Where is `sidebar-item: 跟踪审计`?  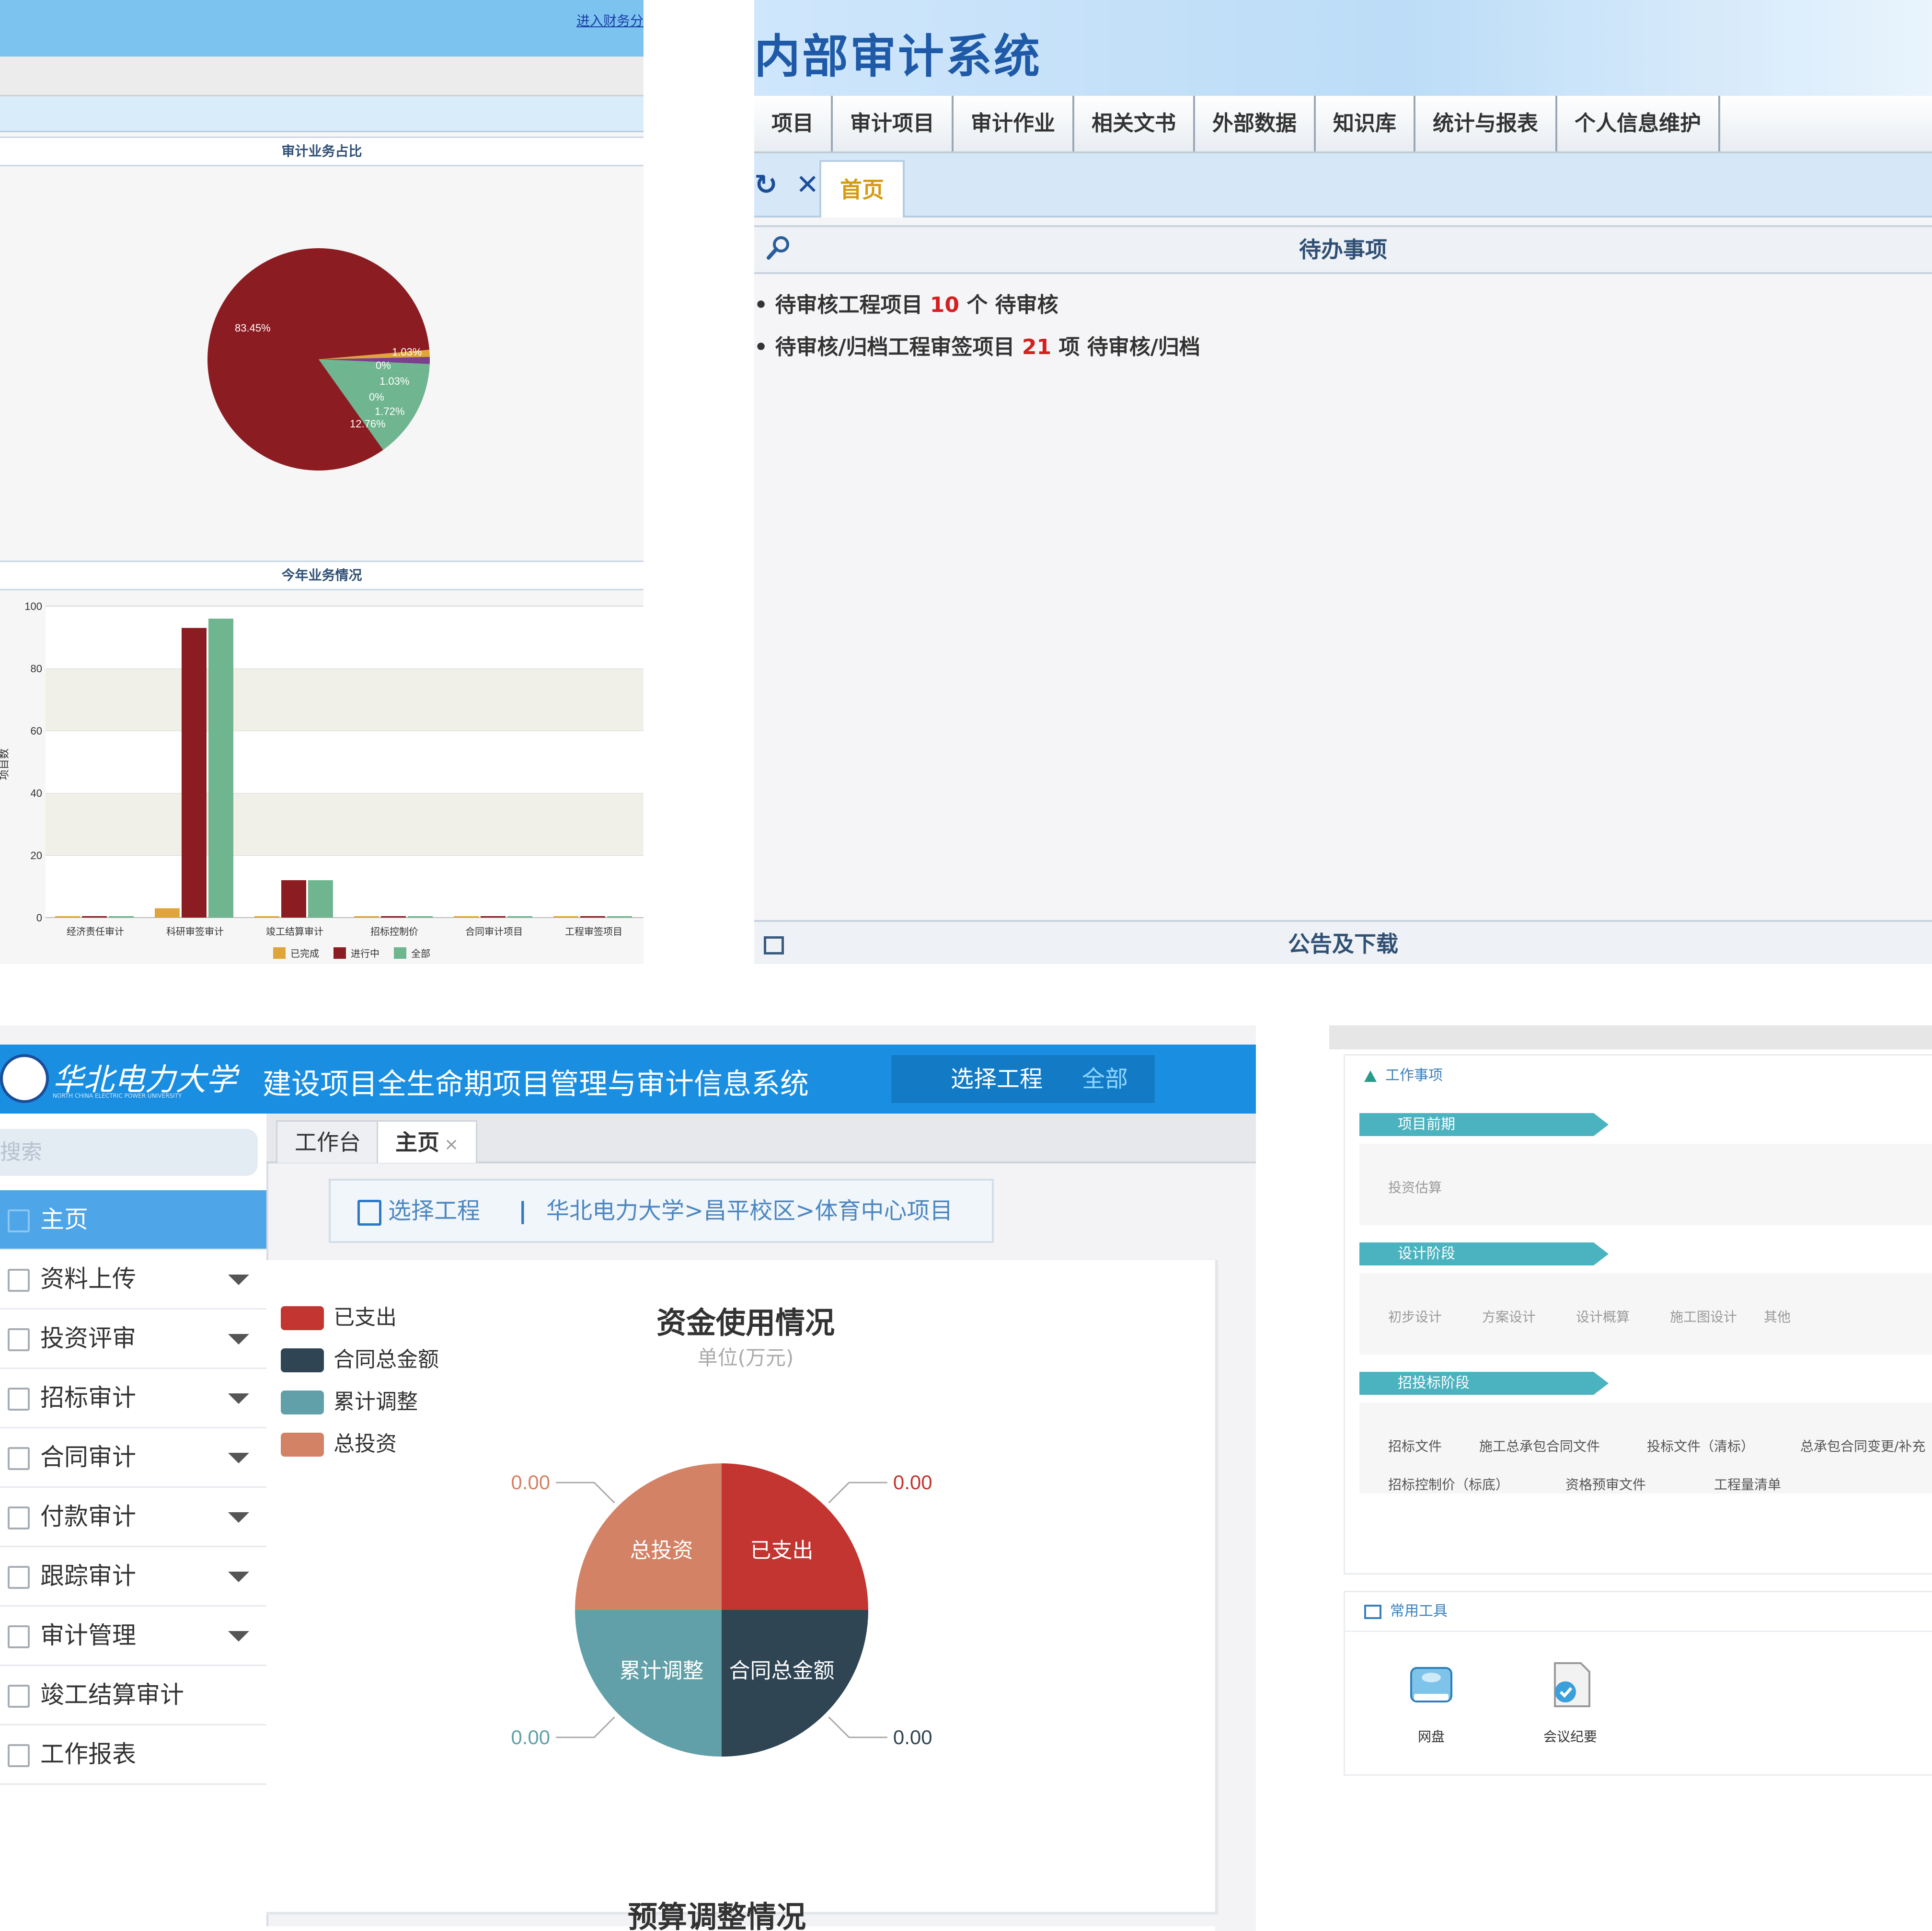
sidebar-item: 跟踪审计 is located at coordinates (133, 1577).